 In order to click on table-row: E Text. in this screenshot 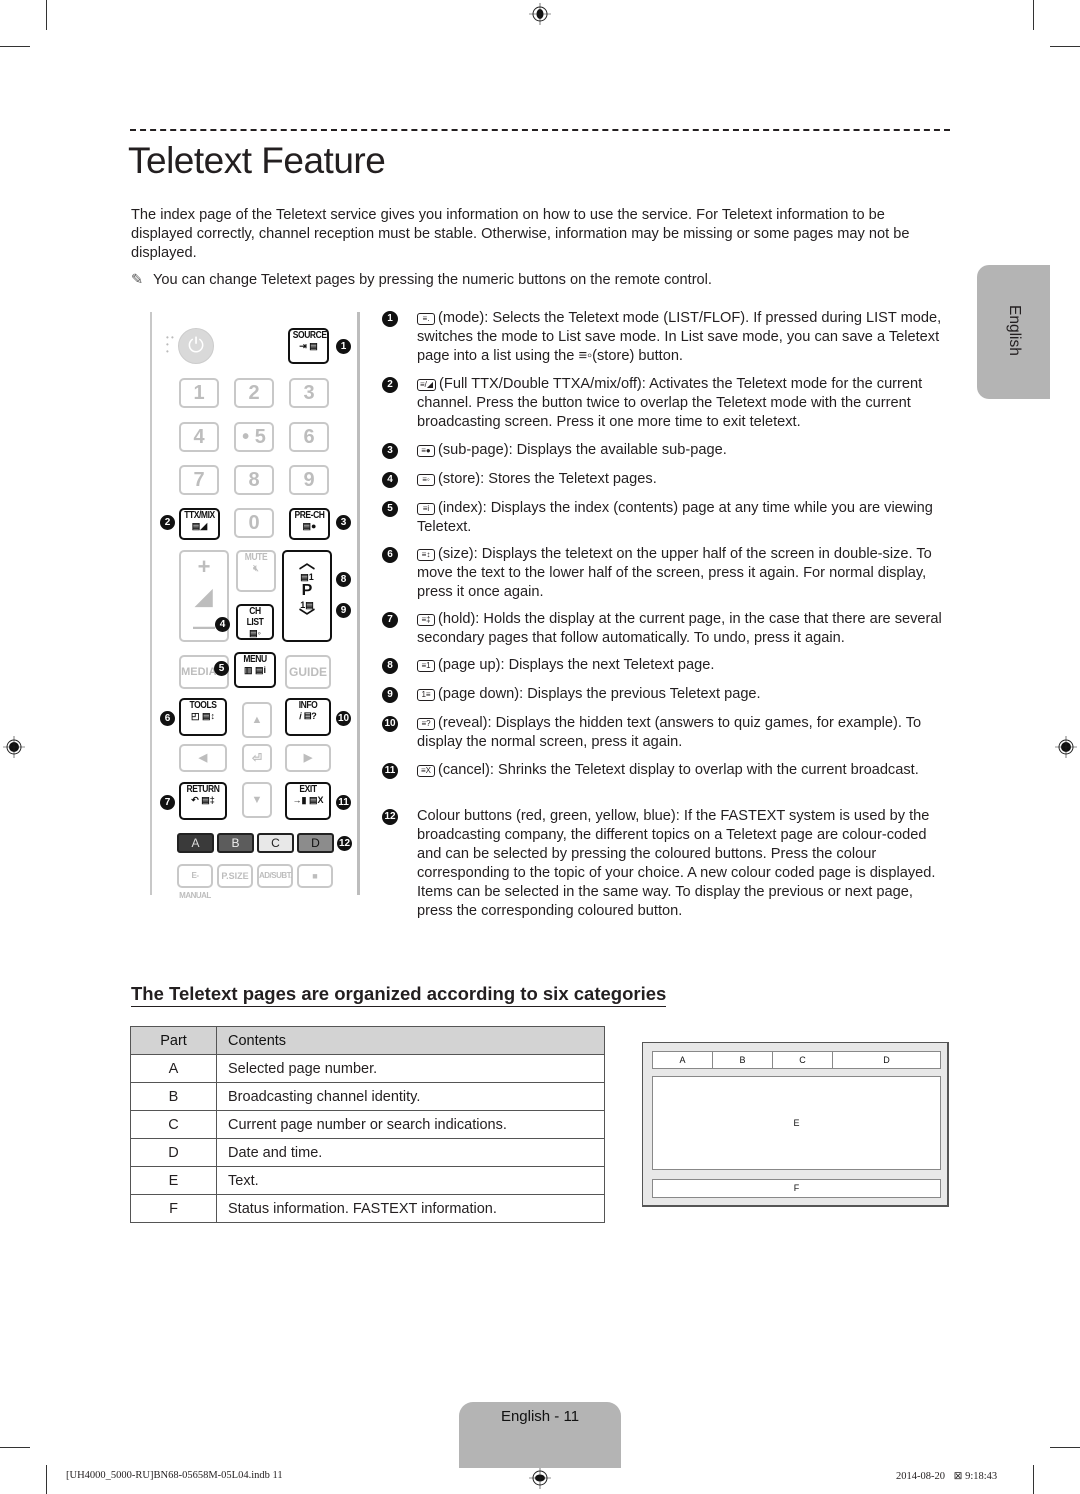, I will do `click(367, 1180)`.